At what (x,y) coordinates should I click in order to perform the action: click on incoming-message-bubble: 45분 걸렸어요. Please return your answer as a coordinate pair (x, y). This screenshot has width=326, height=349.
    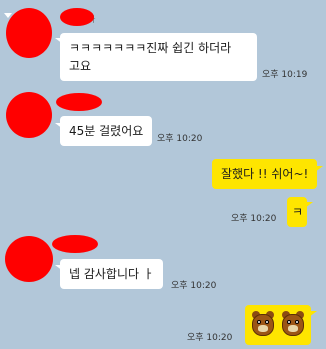
    Looking at the image, I should click on (106, 131).